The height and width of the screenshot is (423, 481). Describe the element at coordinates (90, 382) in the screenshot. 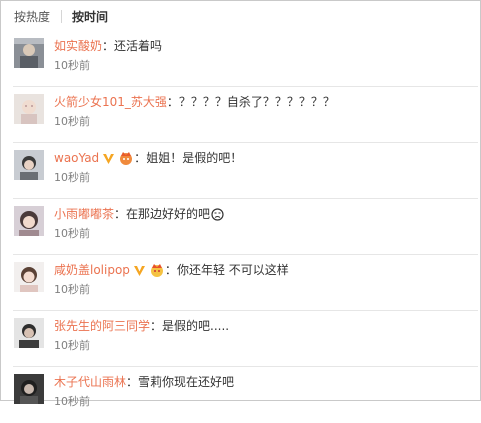

I see `comment-username: 木子代山雨林` at that location.